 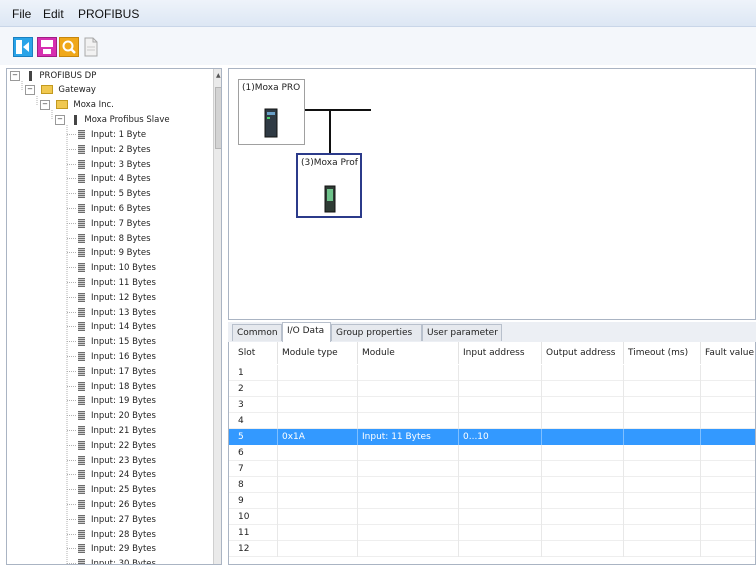 I want to click on tree-item-module: Input: 26 Bytes, so click(x=111, y=505).